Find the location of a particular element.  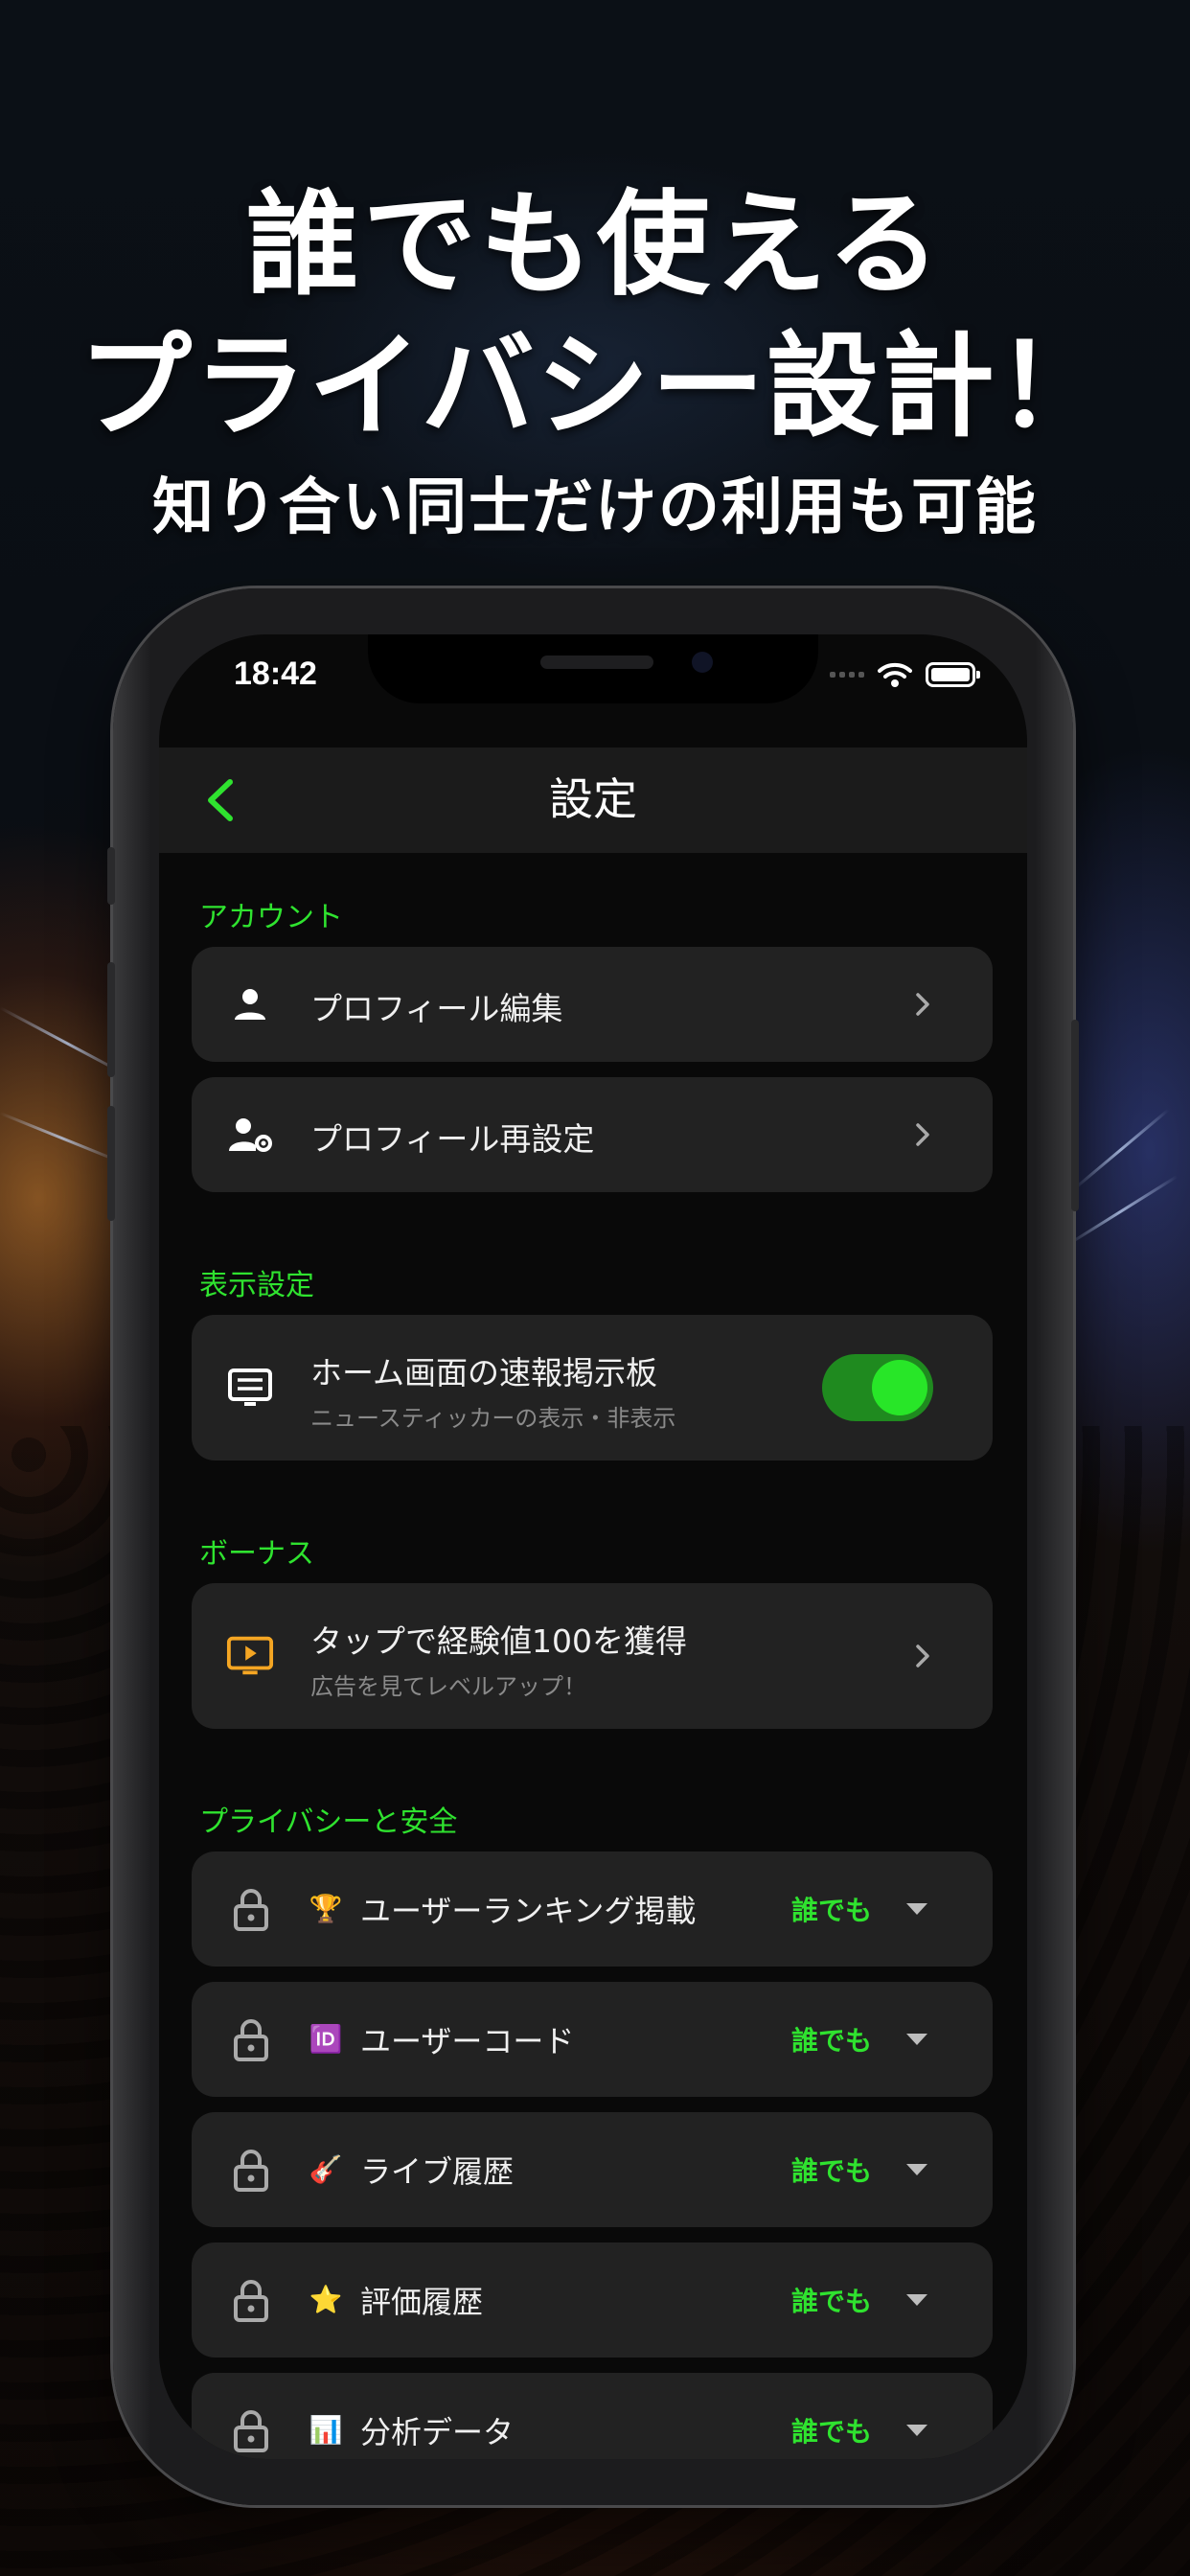

guitar-icon: 🎸 is located at coordinates (326, 2169).